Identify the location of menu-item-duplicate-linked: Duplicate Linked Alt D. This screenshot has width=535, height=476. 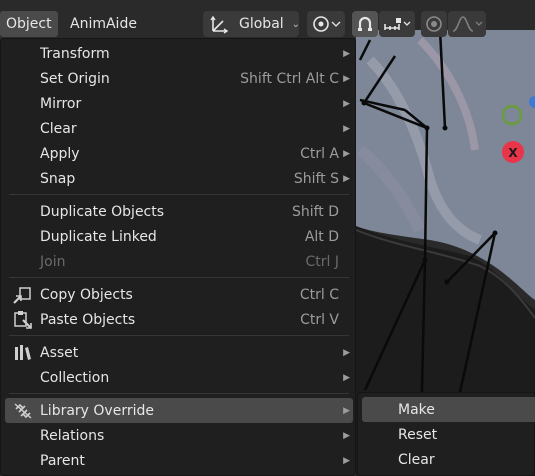
(179, 236).